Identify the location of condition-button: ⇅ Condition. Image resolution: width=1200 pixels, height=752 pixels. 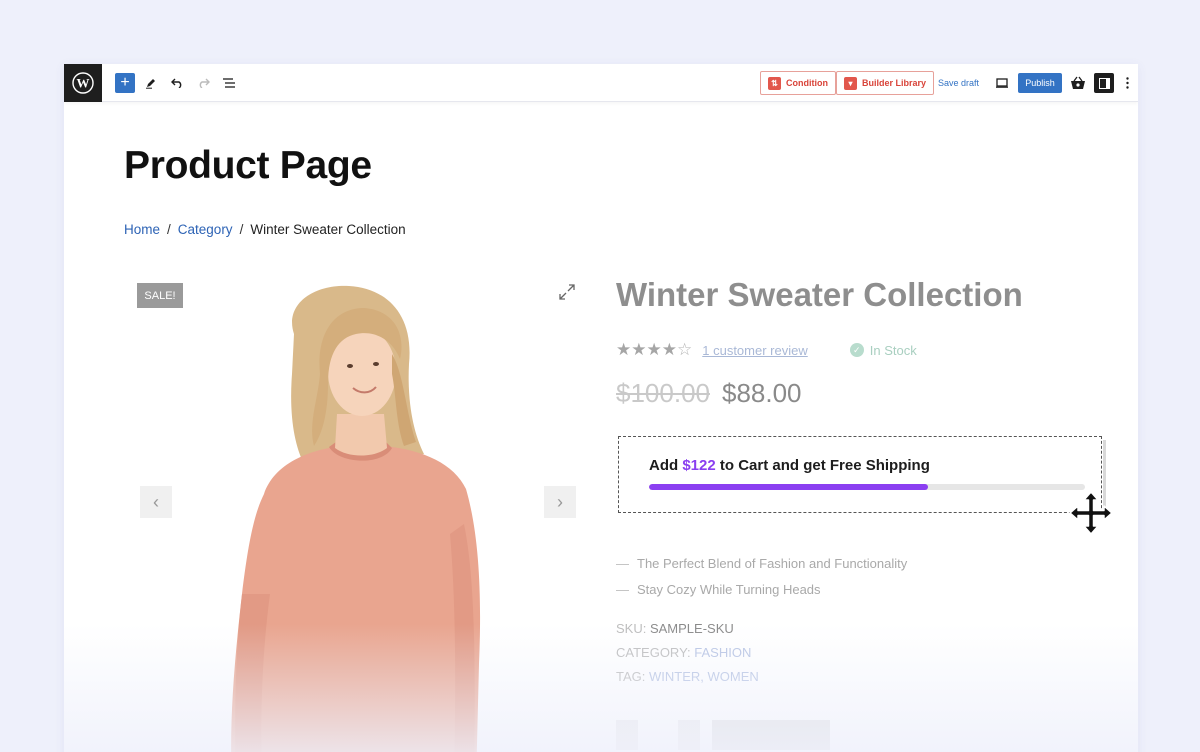
(798, 83).